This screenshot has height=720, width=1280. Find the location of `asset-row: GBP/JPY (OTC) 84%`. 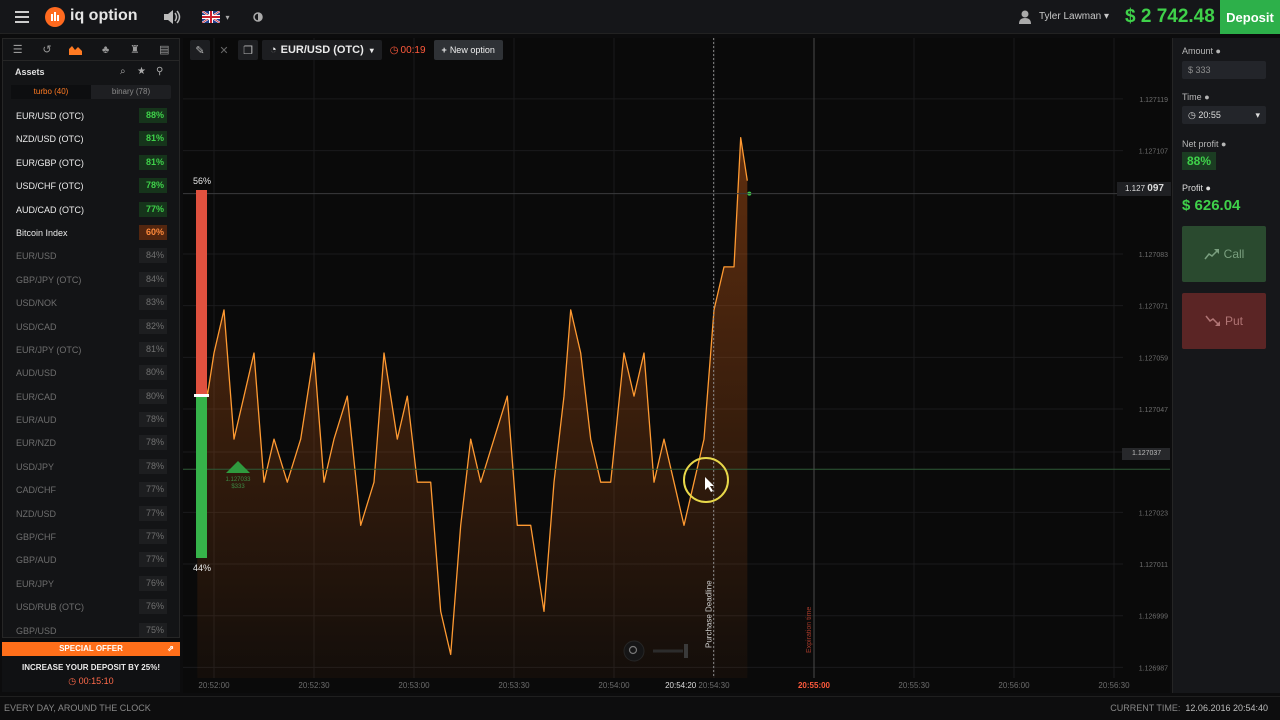

asset-row: GBP/JPY (OTC) 84% is located at coordinates (91, 280).